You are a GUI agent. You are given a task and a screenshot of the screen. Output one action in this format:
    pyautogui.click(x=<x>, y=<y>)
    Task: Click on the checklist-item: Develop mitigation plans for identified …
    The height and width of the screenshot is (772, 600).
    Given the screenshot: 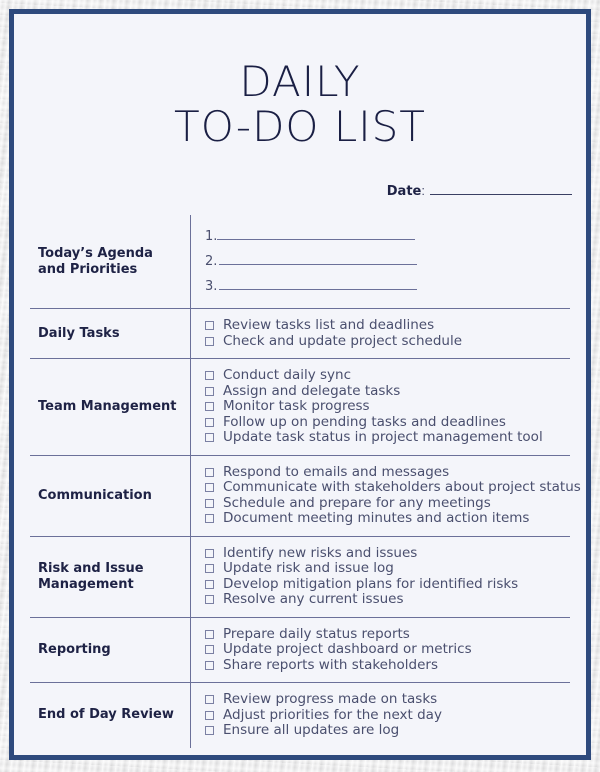 What is the action you would take?
    pyautogui.click(x=384, y=585)
    